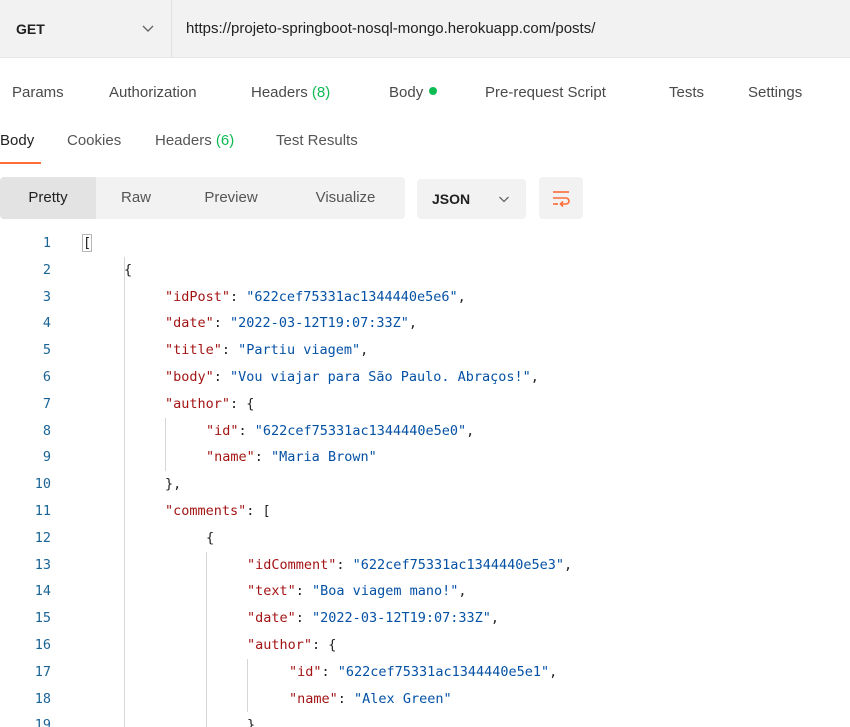 This screenshot has width=850, height=727. I want to click on tab-headers: Headers (8), so click(290, 92).